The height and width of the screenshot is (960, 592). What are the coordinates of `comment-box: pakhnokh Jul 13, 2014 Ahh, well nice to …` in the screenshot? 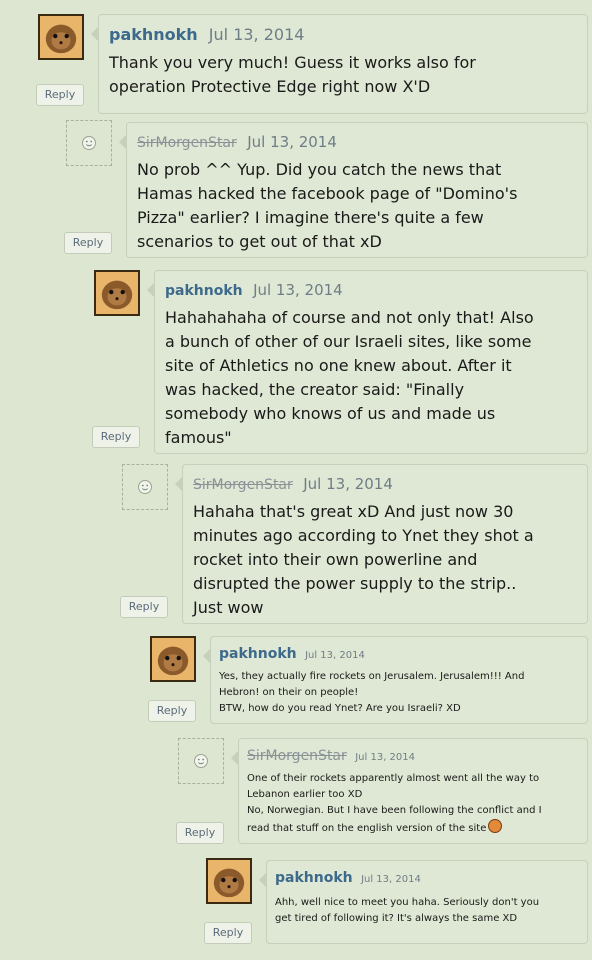 It's located at (423, 902).